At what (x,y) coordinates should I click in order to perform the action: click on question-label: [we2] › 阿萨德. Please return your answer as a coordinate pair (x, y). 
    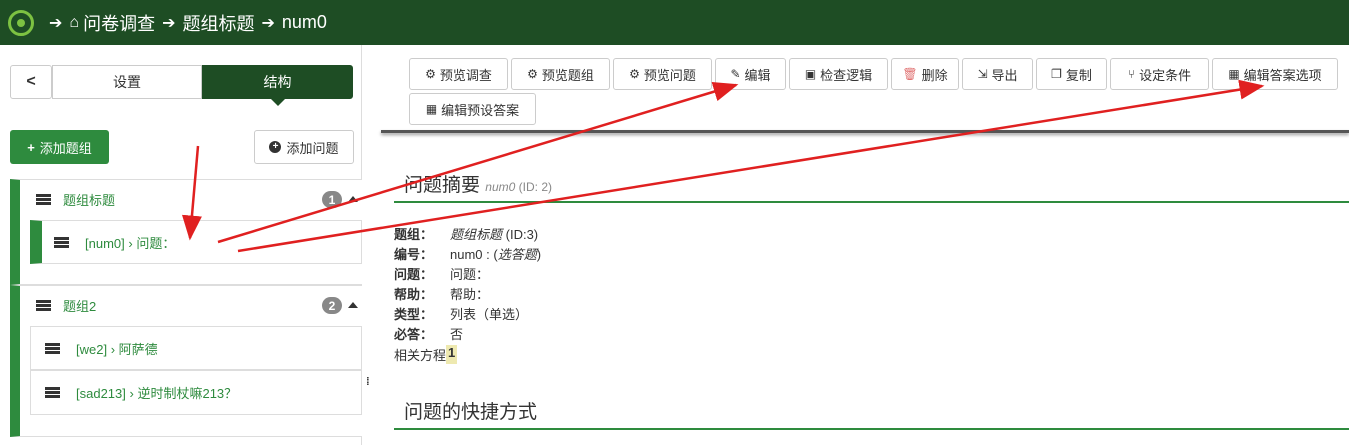
    Looking at the image, I should click on (117, 348).